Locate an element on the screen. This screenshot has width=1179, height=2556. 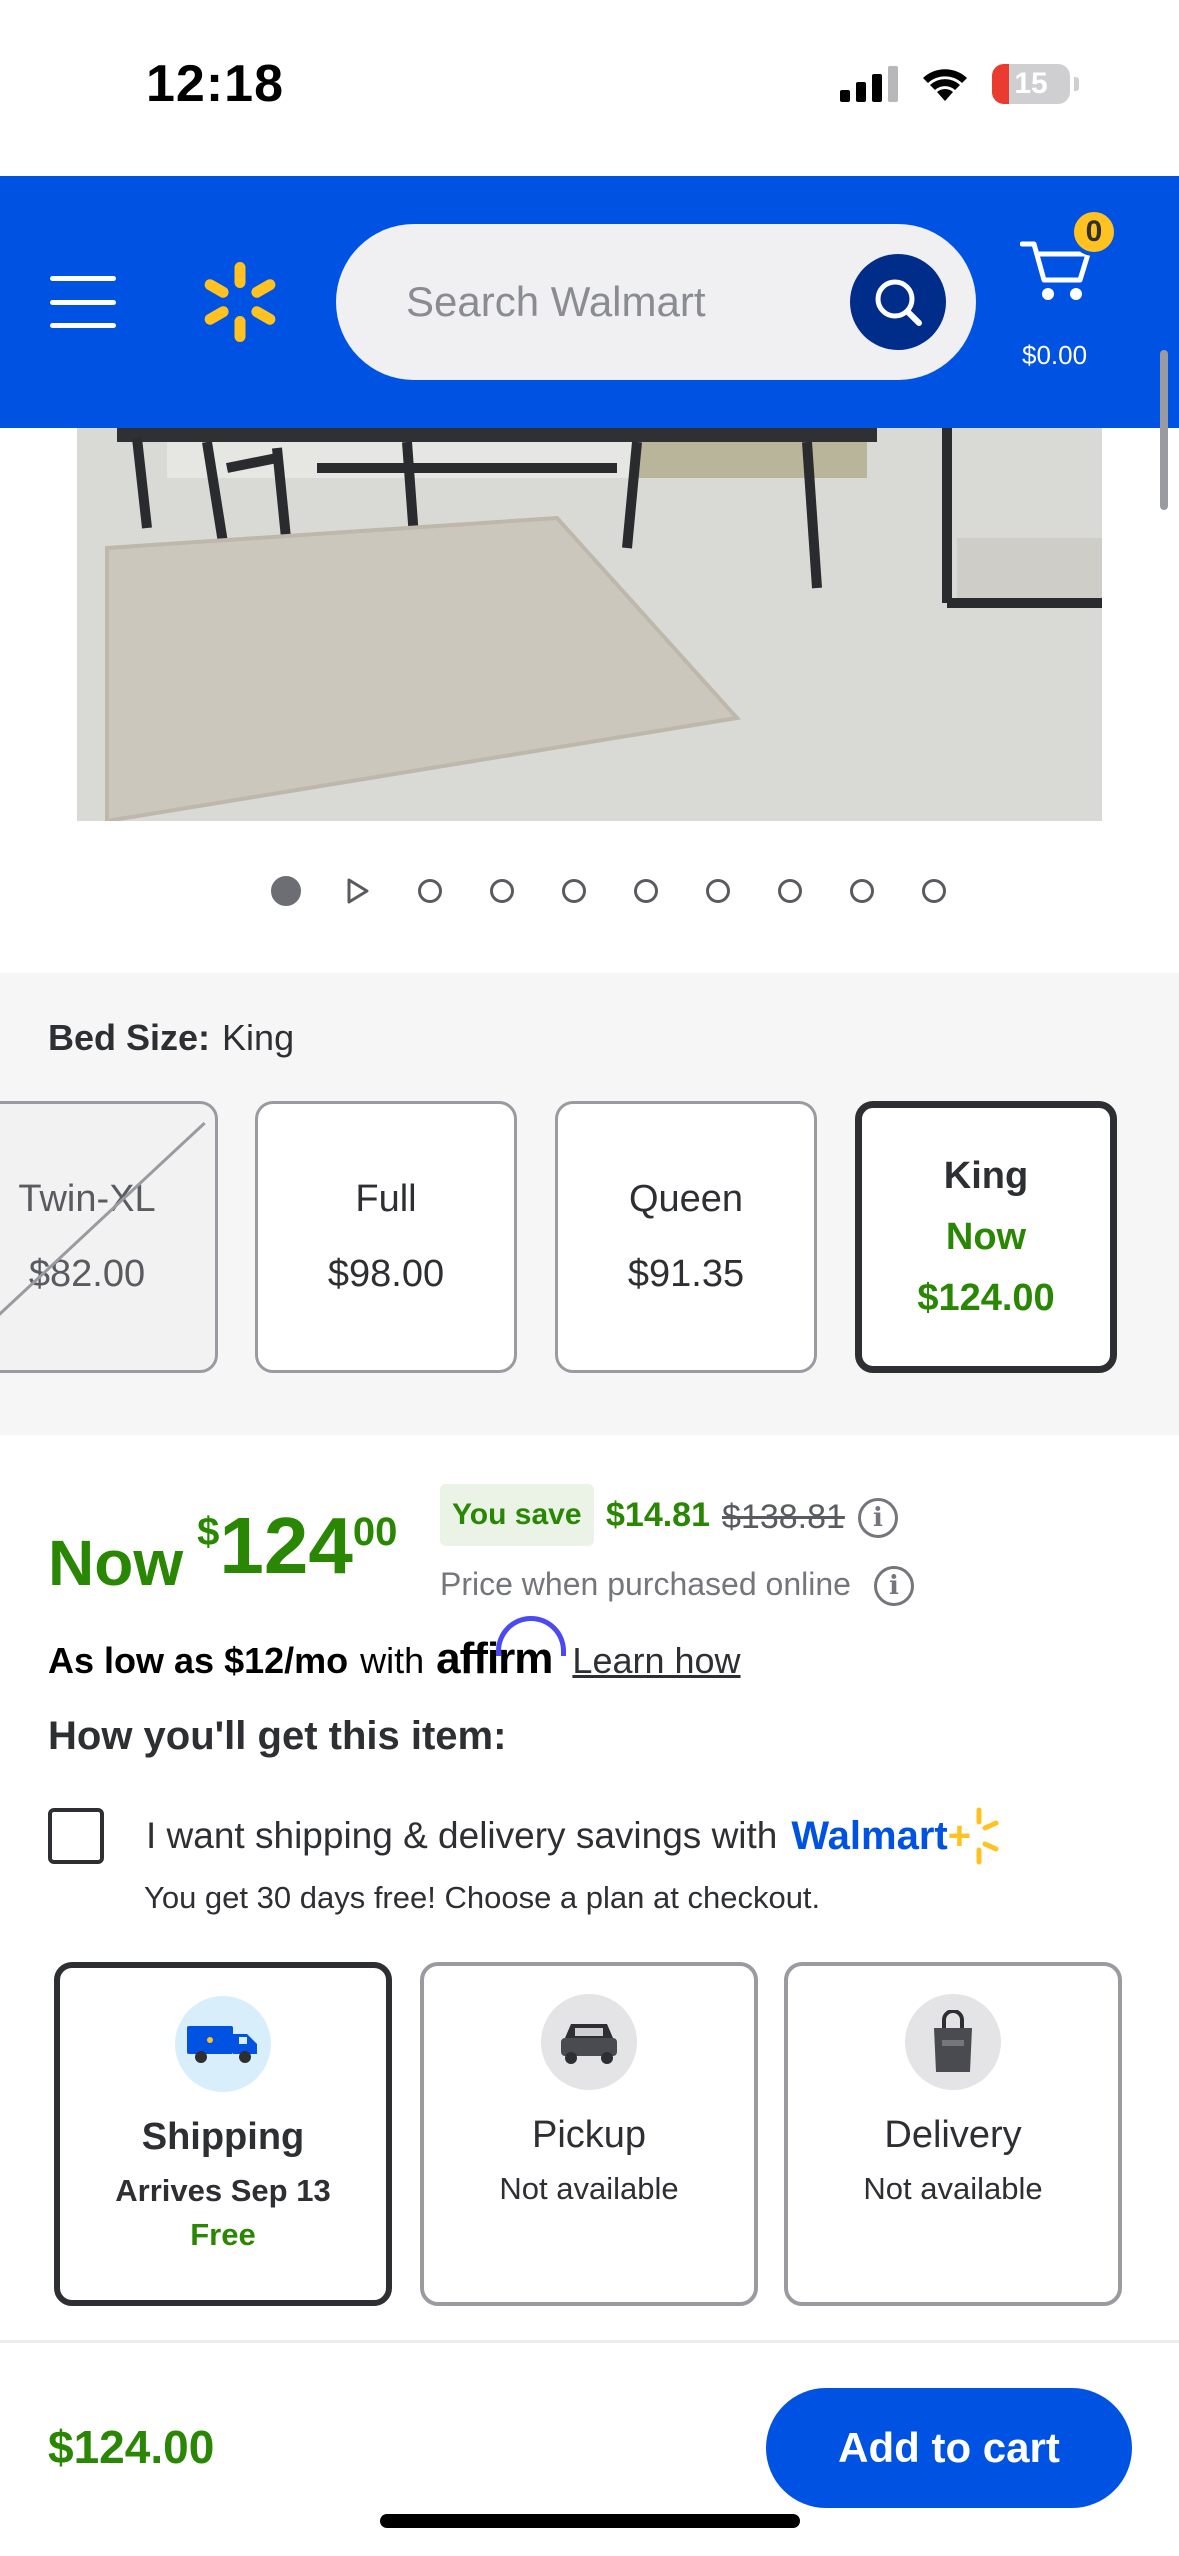
online-price-note: Price when purchased online is located at coordinates (645, 1584).